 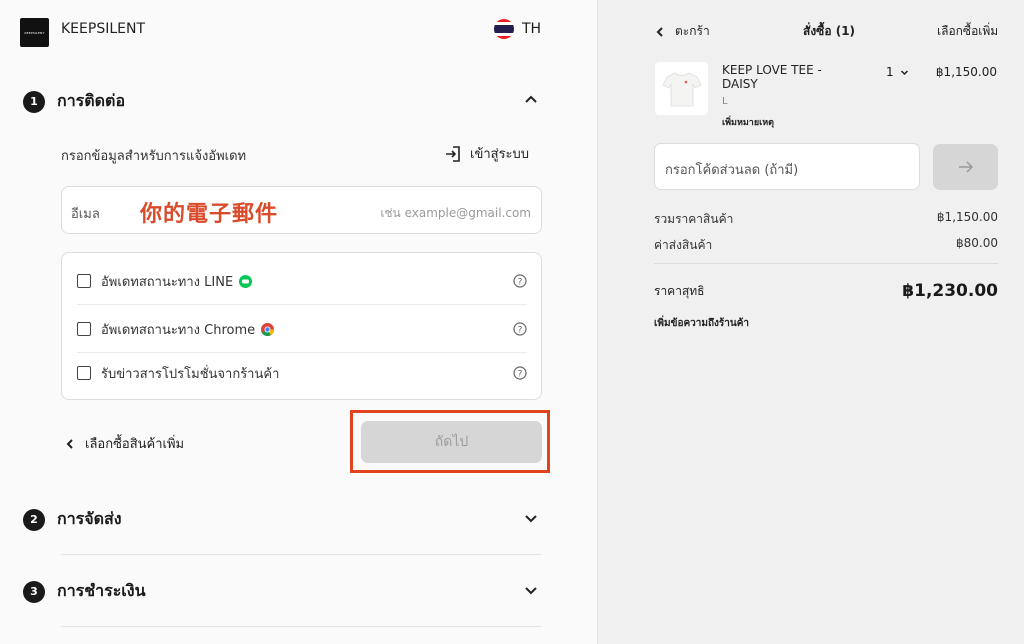 What do you see at coordinates (701, 323) in the screenshot?
I see `add-message-link: เพิ่มข้อความถึงร้านค้า` at bounding box center [701, 323].